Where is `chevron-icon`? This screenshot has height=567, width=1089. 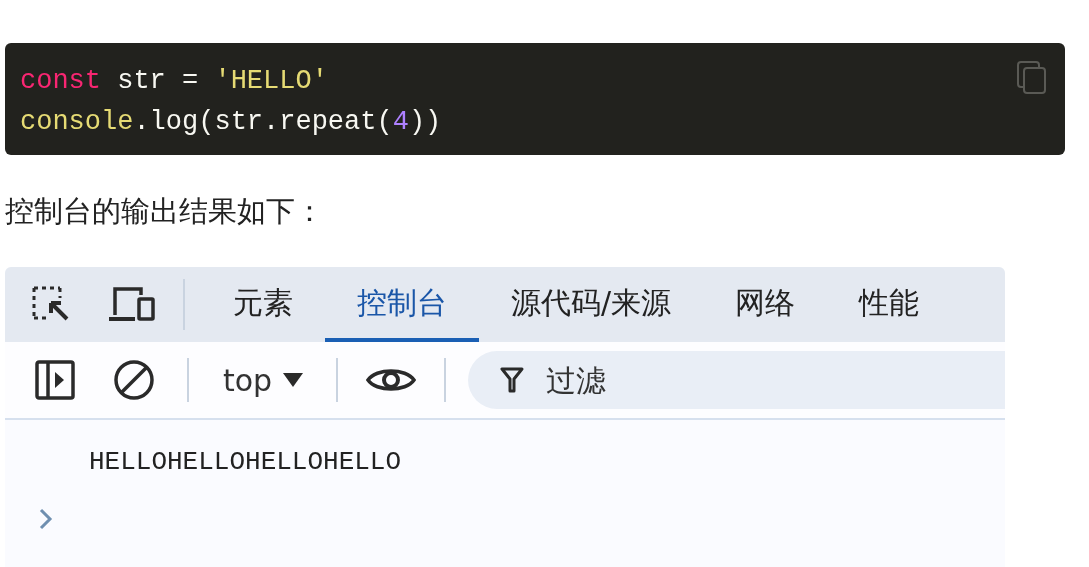
chevron-icon is located at coordinates (46, 519).